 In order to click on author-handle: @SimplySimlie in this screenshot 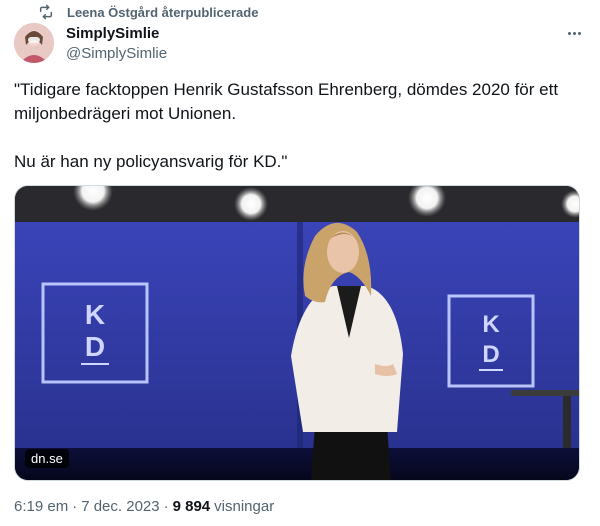, I will do `click(116, 53)`.